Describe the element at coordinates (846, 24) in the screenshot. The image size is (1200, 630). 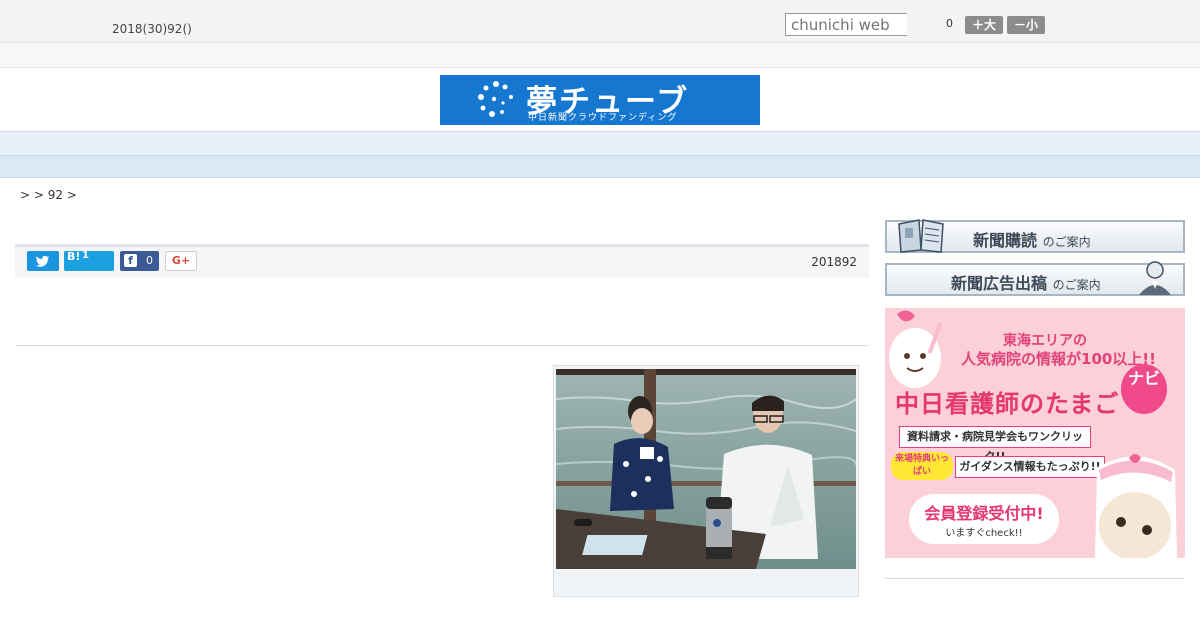
I see `search-input` at that location.